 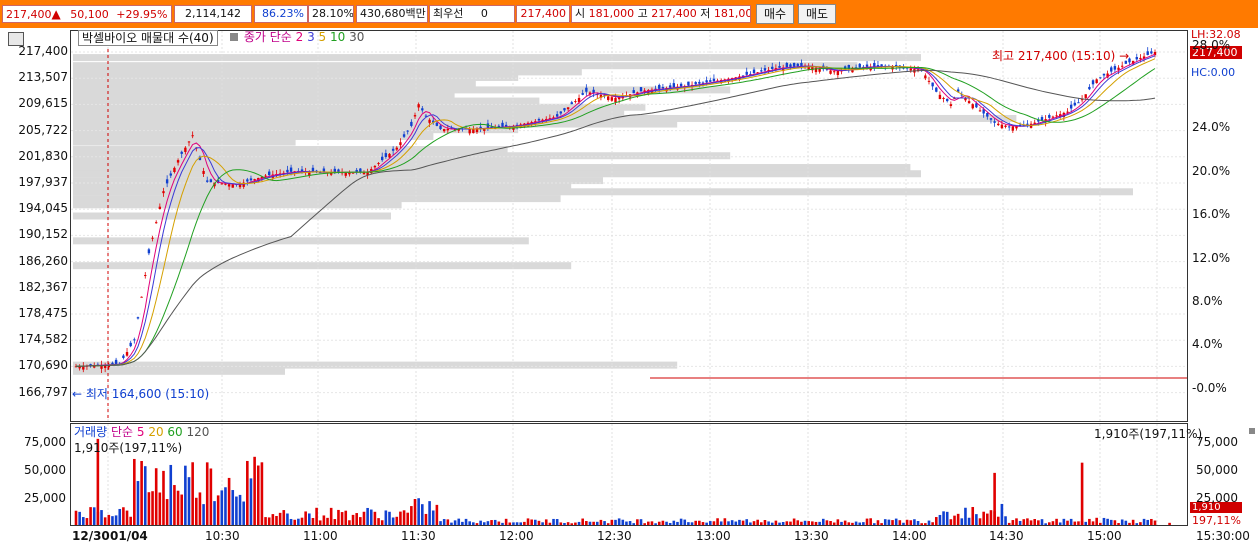 I want to click on volume-tick-label-right: 75,000, so click(x=1217, y=442).